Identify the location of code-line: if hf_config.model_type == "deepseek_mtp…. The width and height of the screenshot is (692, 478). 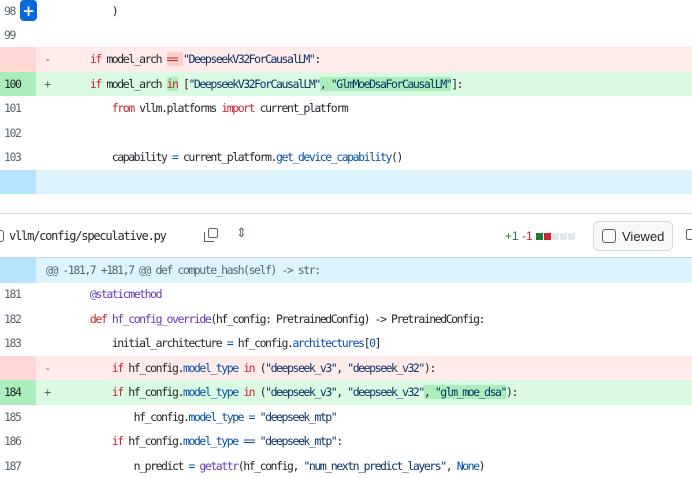
(200, 441).